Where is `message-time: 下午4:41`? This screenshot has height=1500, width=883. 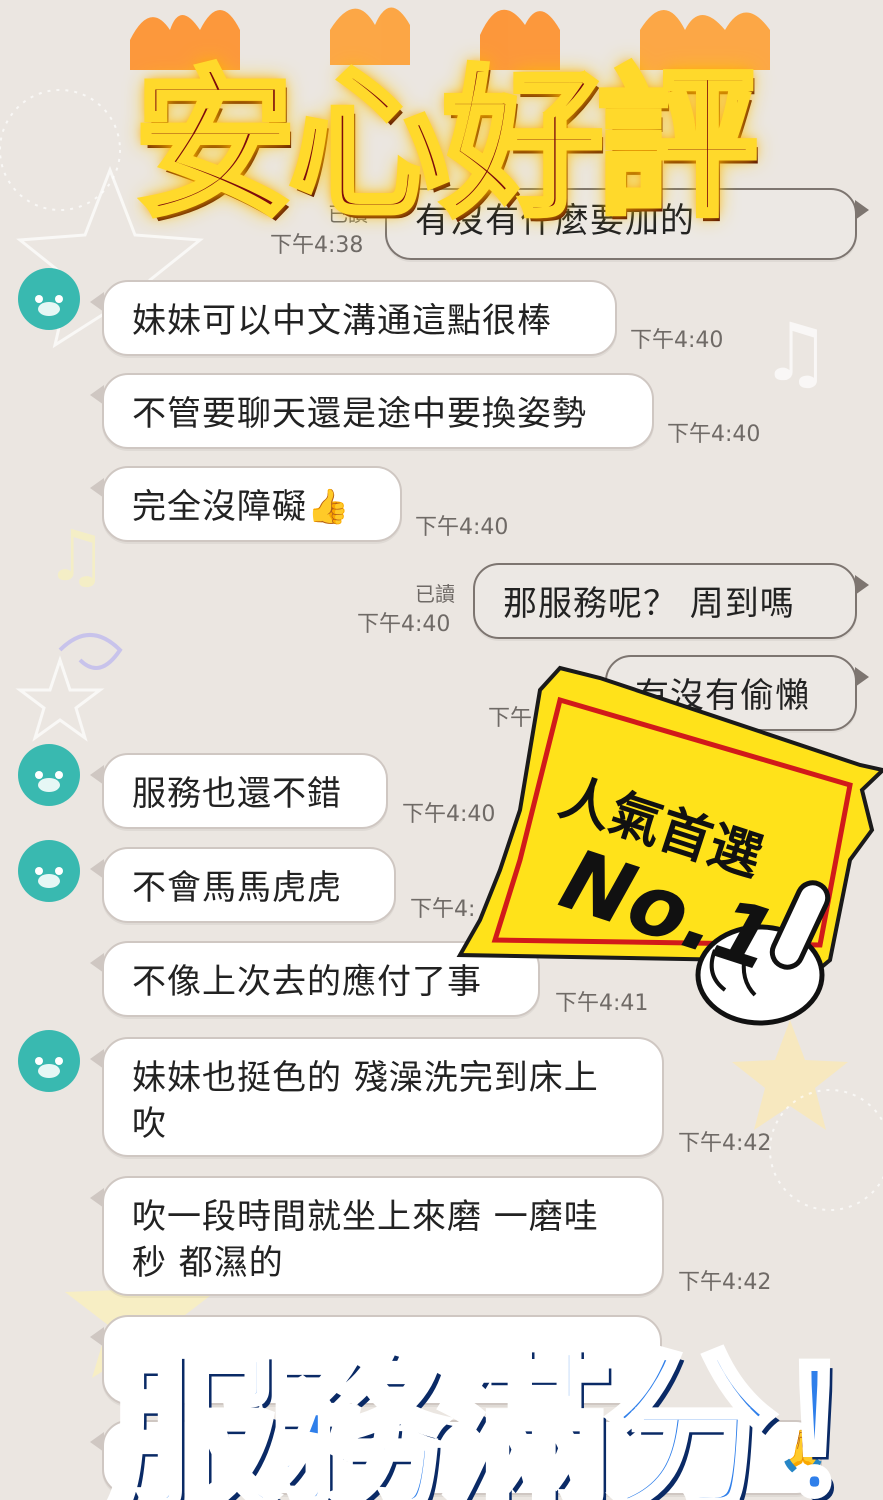
message-time: 下午4:41 is located at coordinates (602, 1003).